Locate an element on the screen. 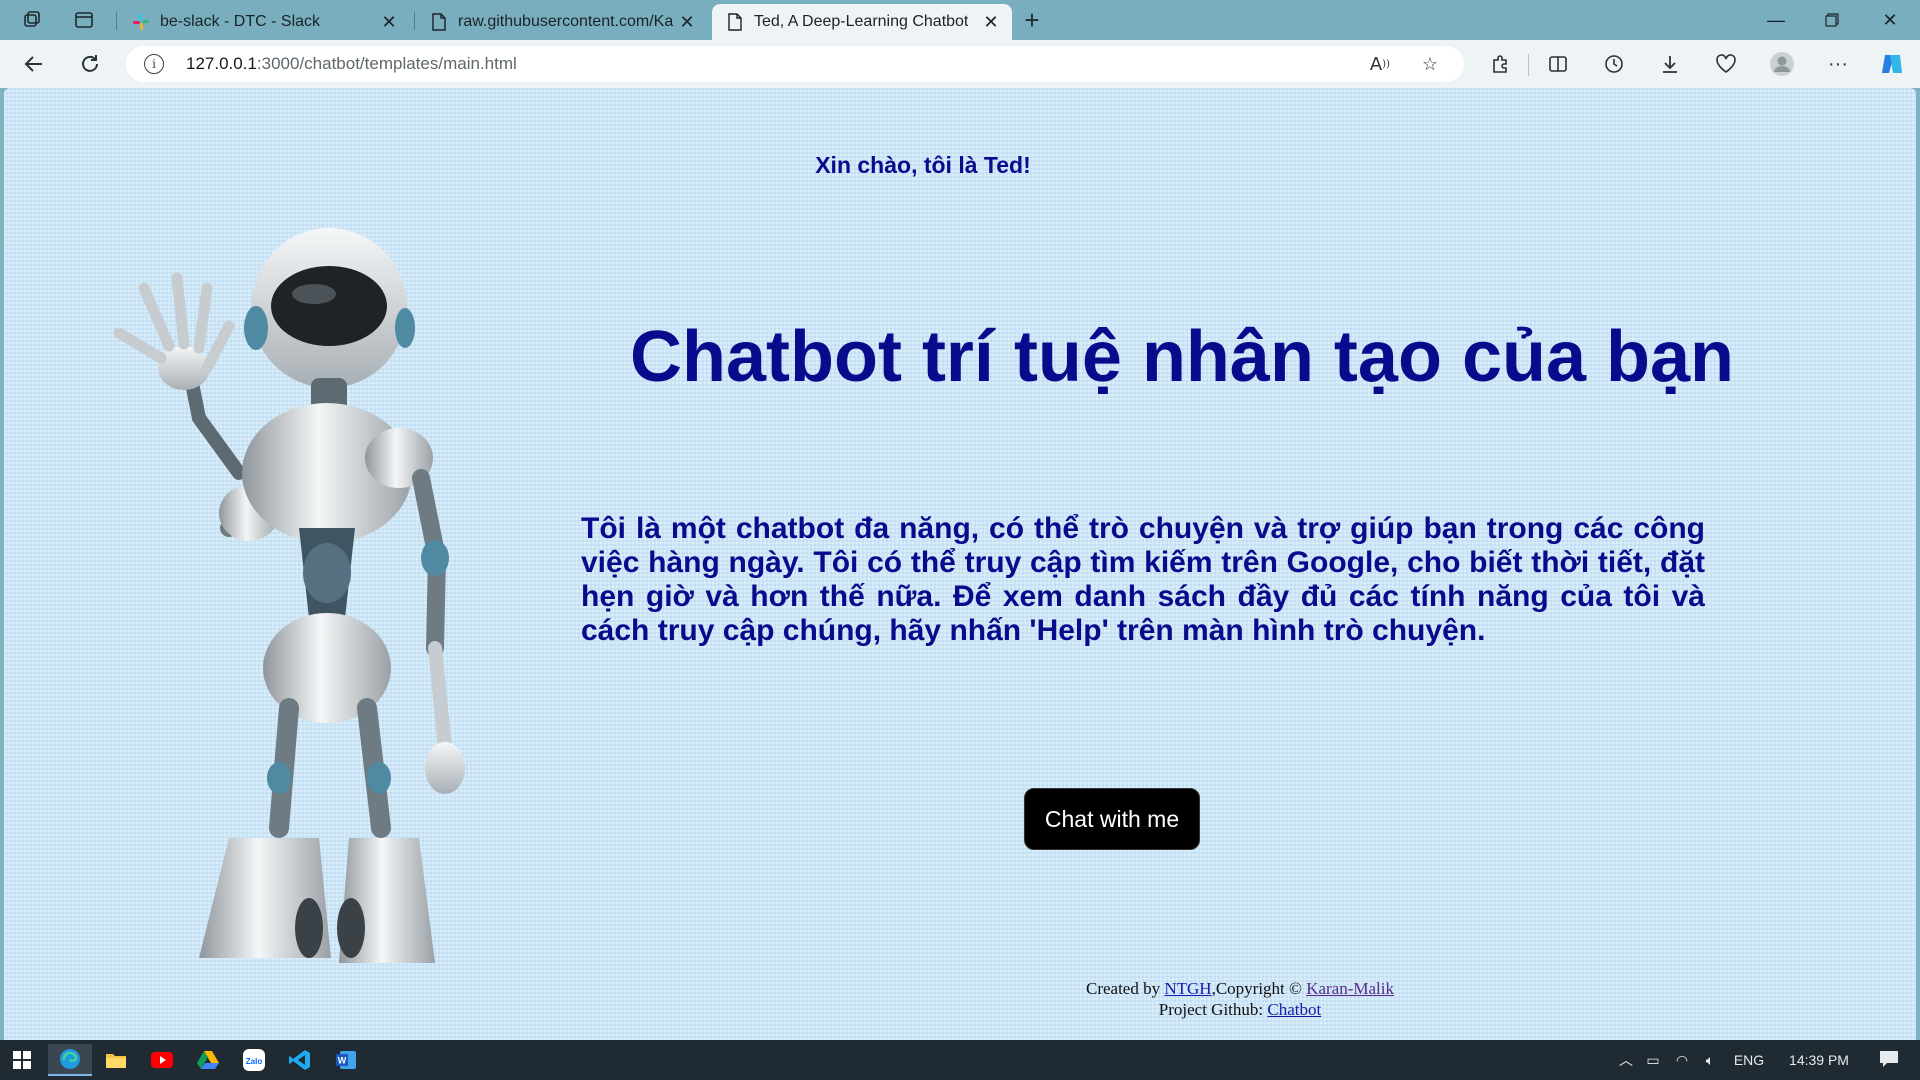 The width and height of the screenshot is (1920, 1080). word-icon: W is located at coordinates (346, 1060).